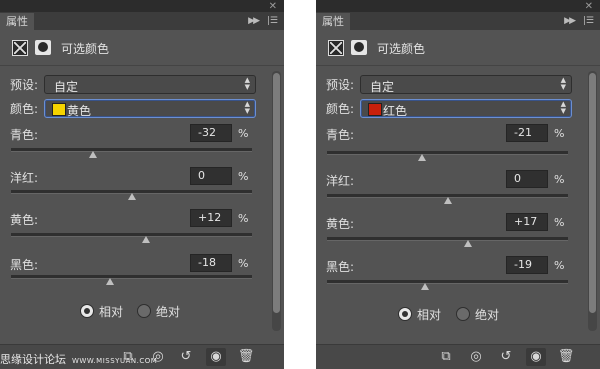 This screenshot has width=600, height=369. Describe the element at coordinates (458, 47) in the screenshot. I see `panel-header: 可选颜色` at that location.